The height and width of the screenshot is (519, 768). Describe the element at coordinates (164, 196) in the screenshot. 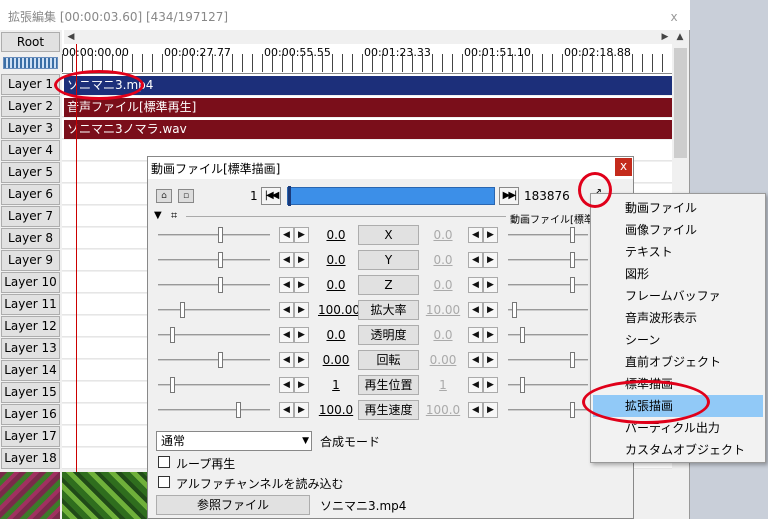

I see `camera-icon: ⌂` at that location.